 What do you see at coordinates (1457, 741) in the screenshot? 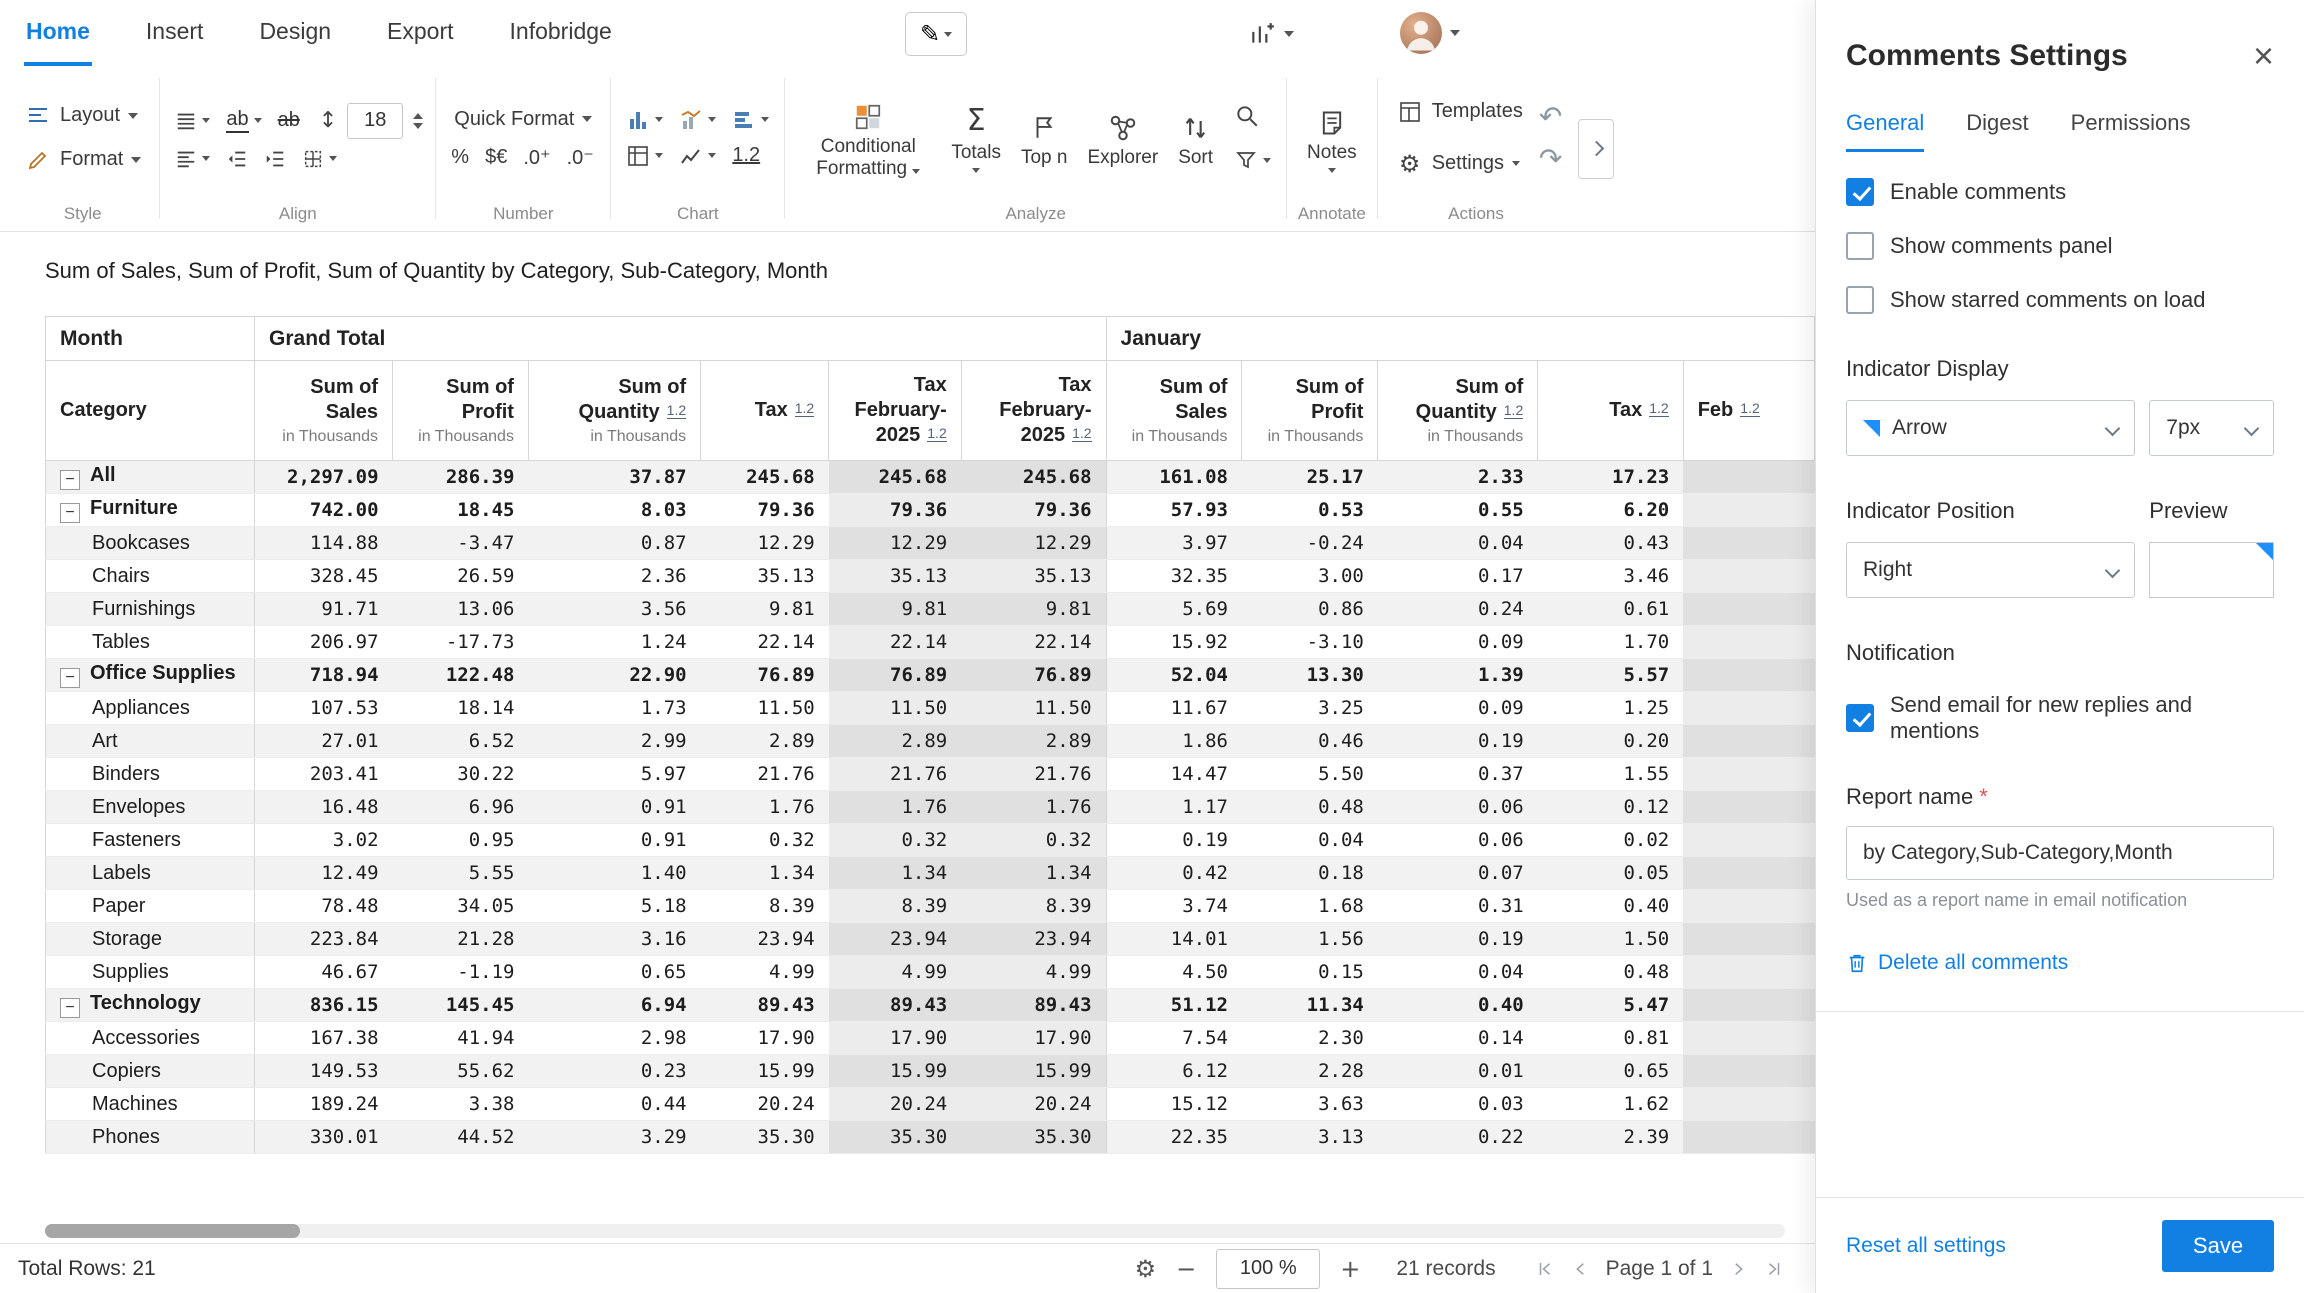
I see `pivot-cell: 0.19` at bounding box center [1457, 741].